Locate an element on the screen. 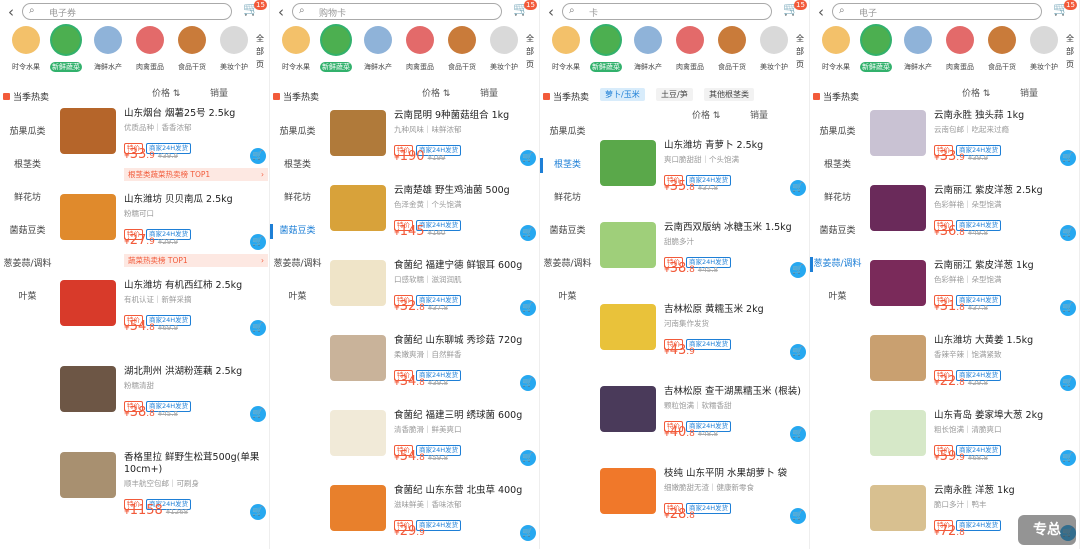 This screenshot has height=549, width=1080. product-desc: 清香脆滑｜鲜美爽口 is located at coordinates (428, 429).